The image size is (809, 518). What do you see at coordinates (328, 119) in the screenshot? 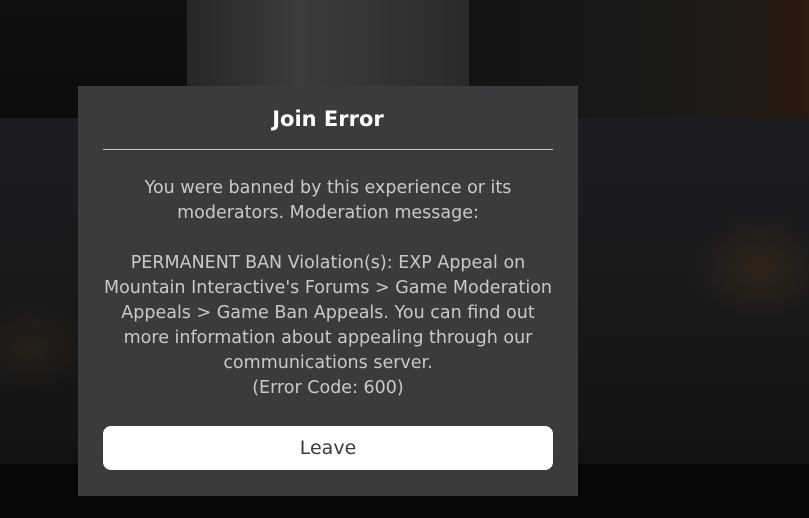
I see `dialog-title: Join Error` at bounding box center [328, 119].